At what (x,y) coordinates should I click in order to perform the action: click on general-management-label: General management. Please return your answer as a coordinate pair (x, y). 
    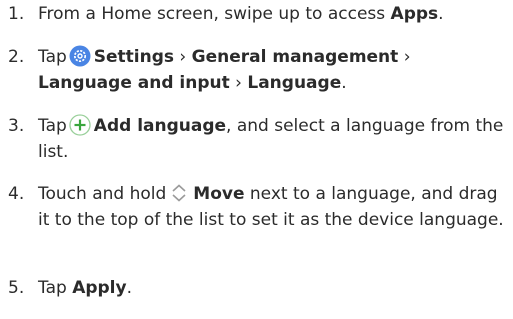
    Looking at the image, I should click on (295, 57).